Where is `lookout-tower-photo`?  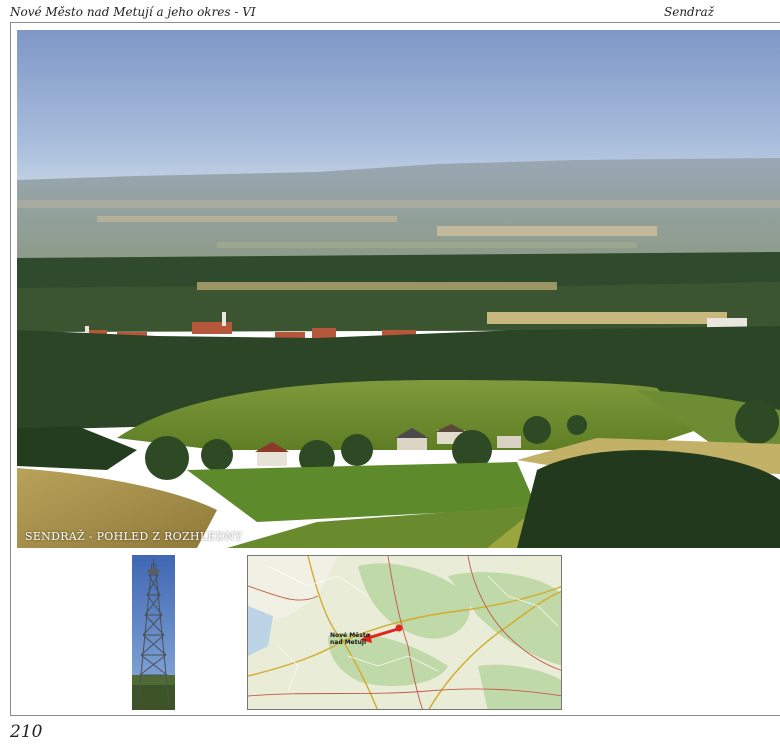
lookout-tower-photo is located at coordinates (153, 632).